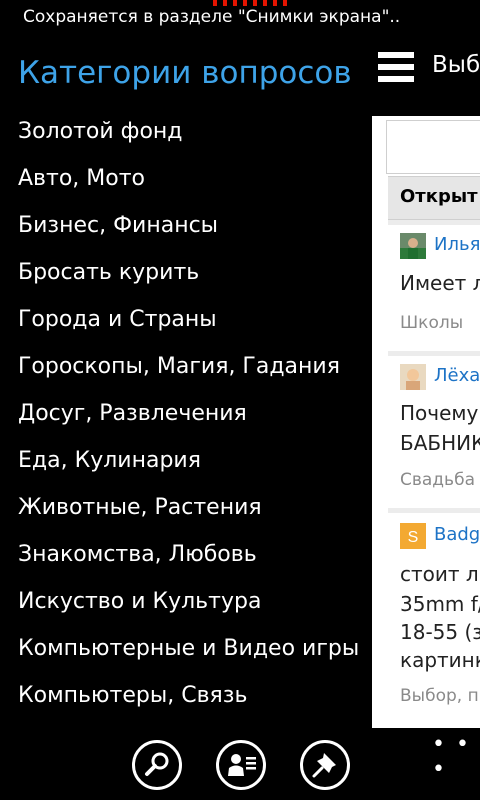 The image size is (480, 800). I want to click on header-title: Выб, so click(456, 65).